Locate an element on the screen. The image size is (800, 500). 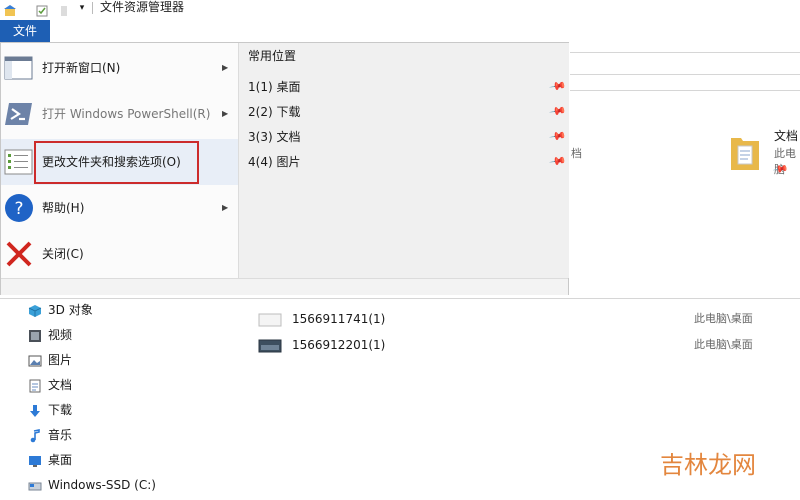
frequent-place-label: 3(3) 文档 is located at coordinates (274, 137).